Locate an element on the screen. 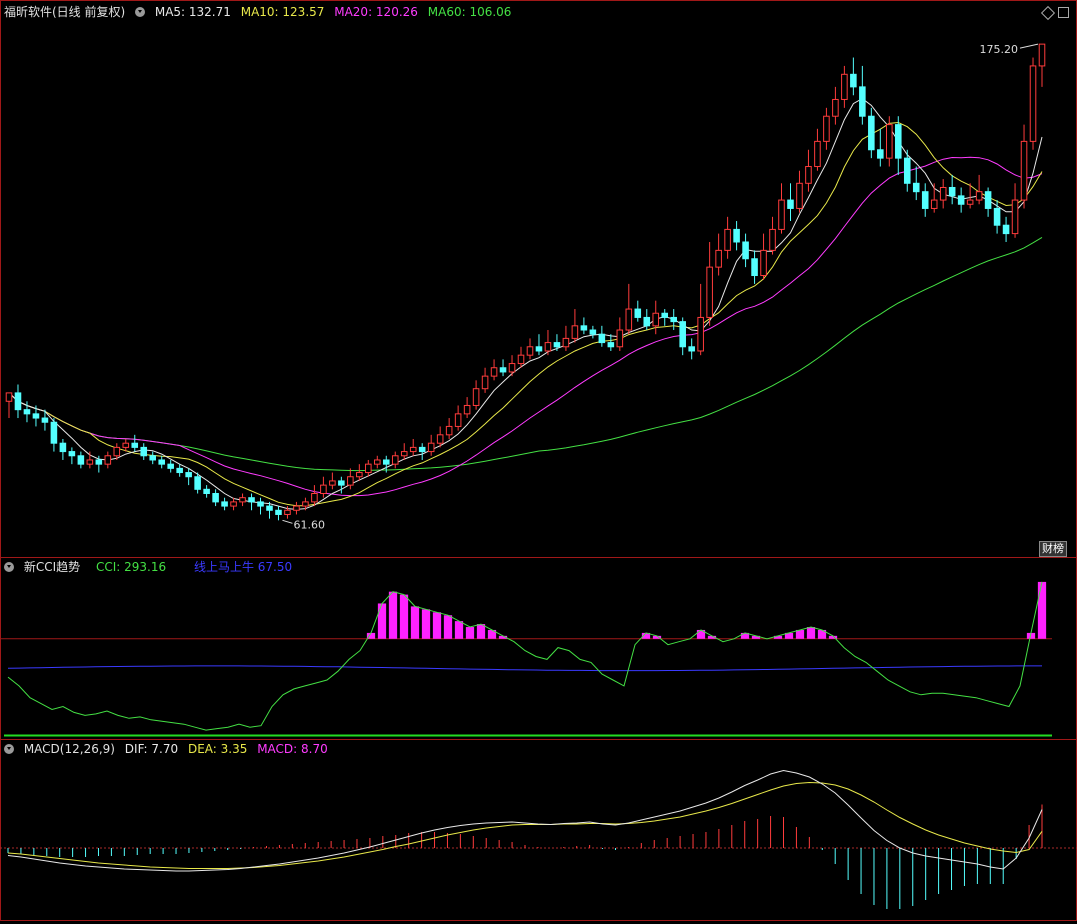  macd-panel-title: MACD(12,26,9) is located at coordinates (69, 749).